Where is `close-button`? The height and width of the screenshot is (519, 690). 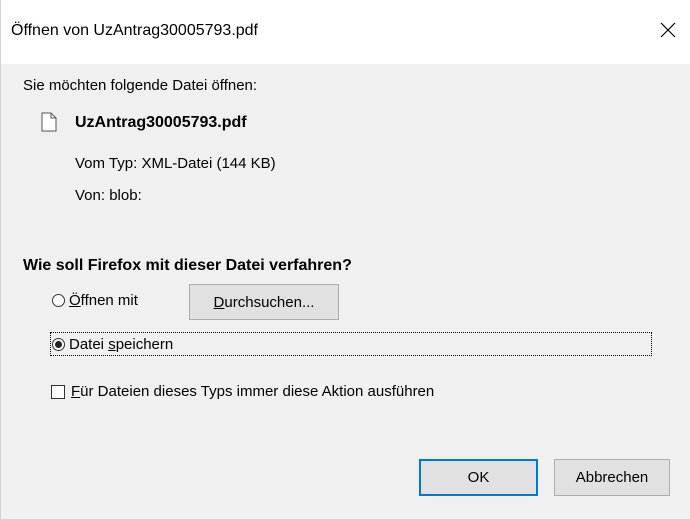 close-button is located at coordinates (667, 30).